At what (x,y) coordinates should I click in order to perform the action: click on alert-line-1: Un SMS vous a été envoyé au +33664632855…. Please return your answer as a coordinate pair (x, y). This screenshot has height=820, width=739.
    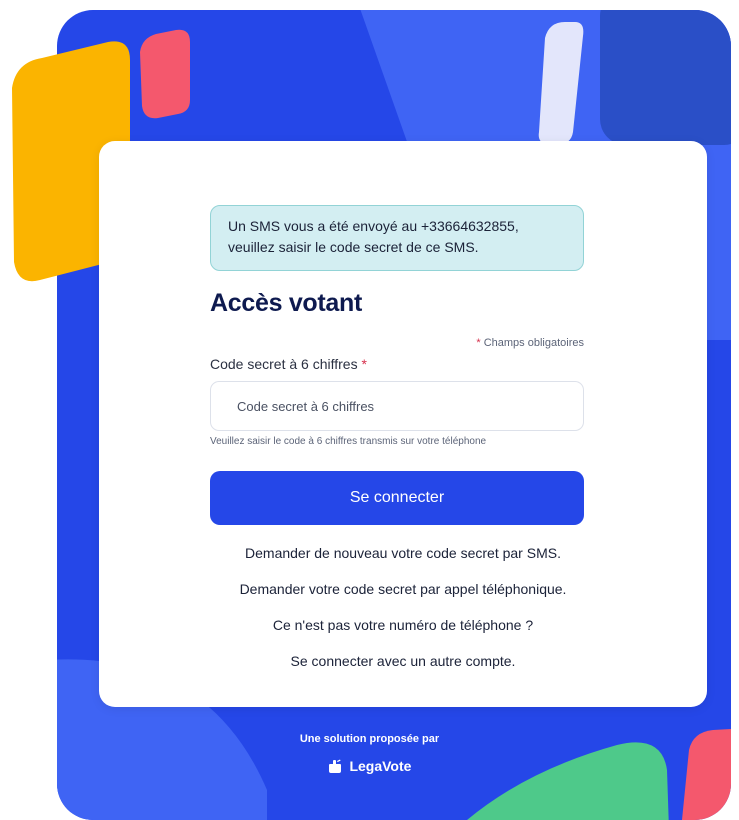
    Looking at the image, I should click on (373, 226).